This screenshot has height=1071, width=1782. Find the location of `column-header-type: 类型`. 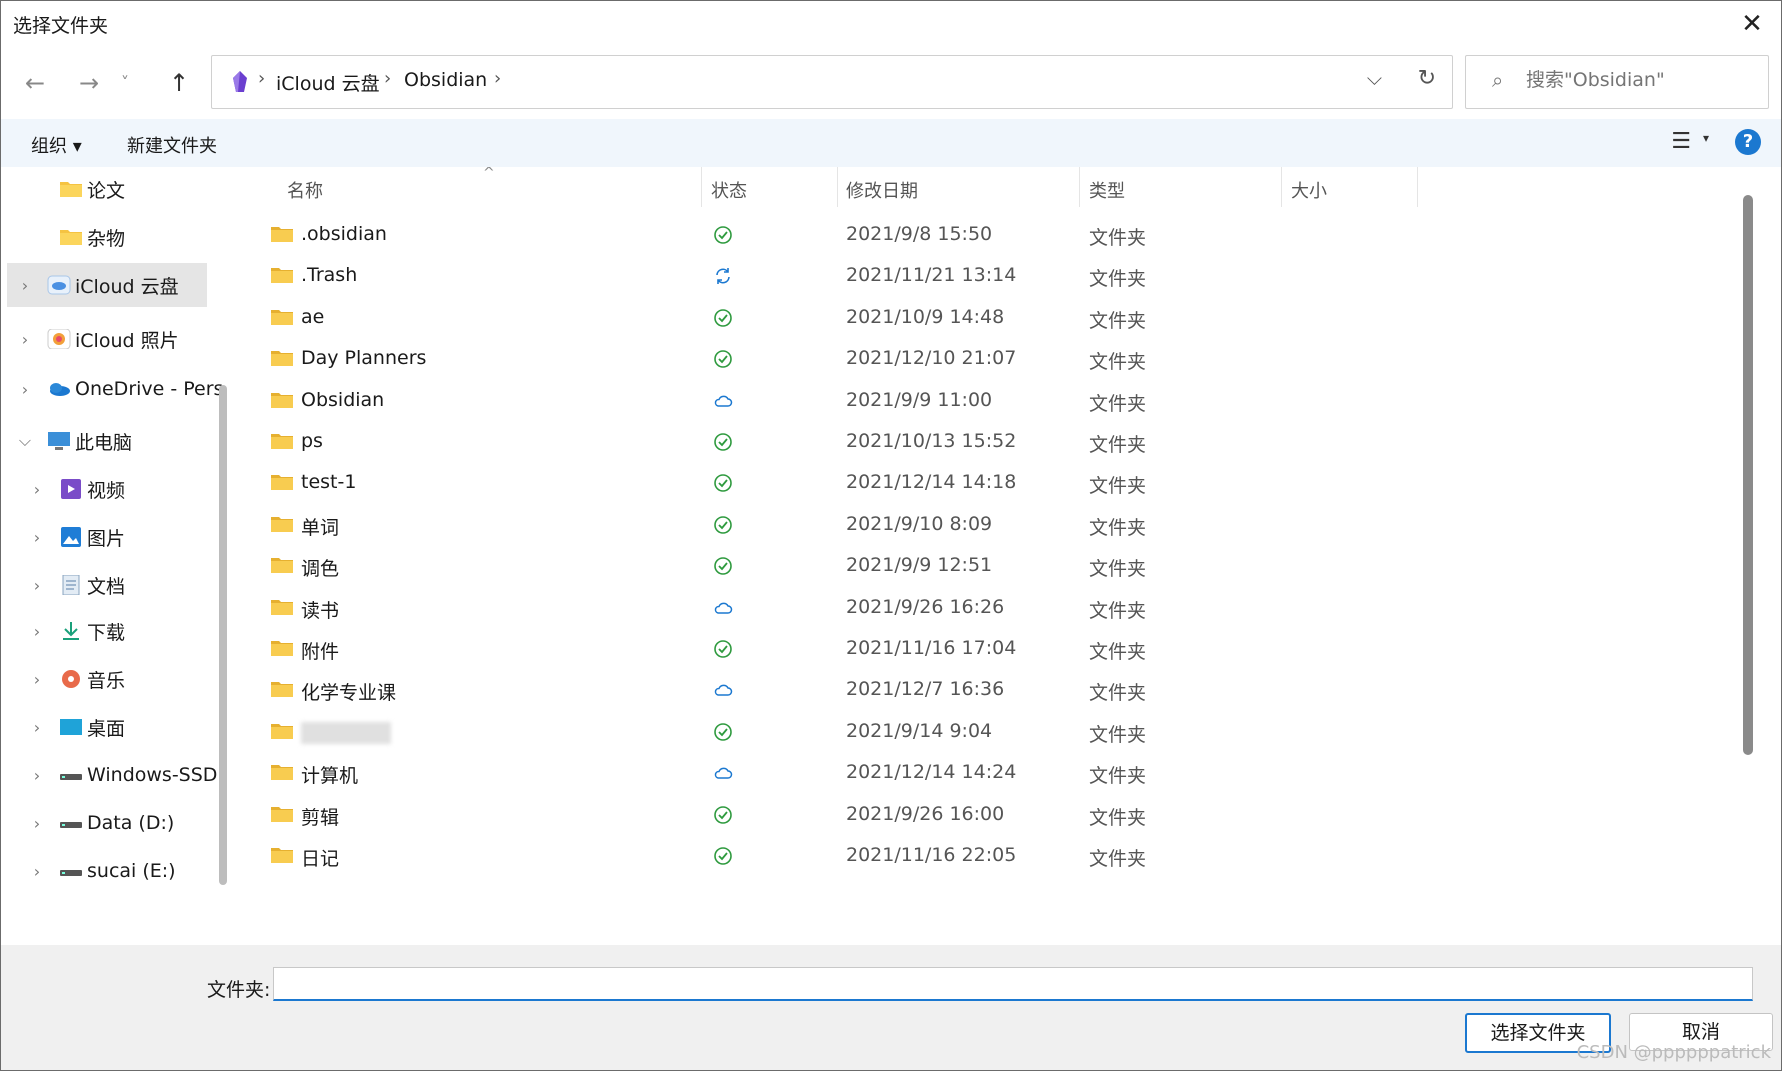

column-header-type: 类型 is located at coordinates (1107, 190).